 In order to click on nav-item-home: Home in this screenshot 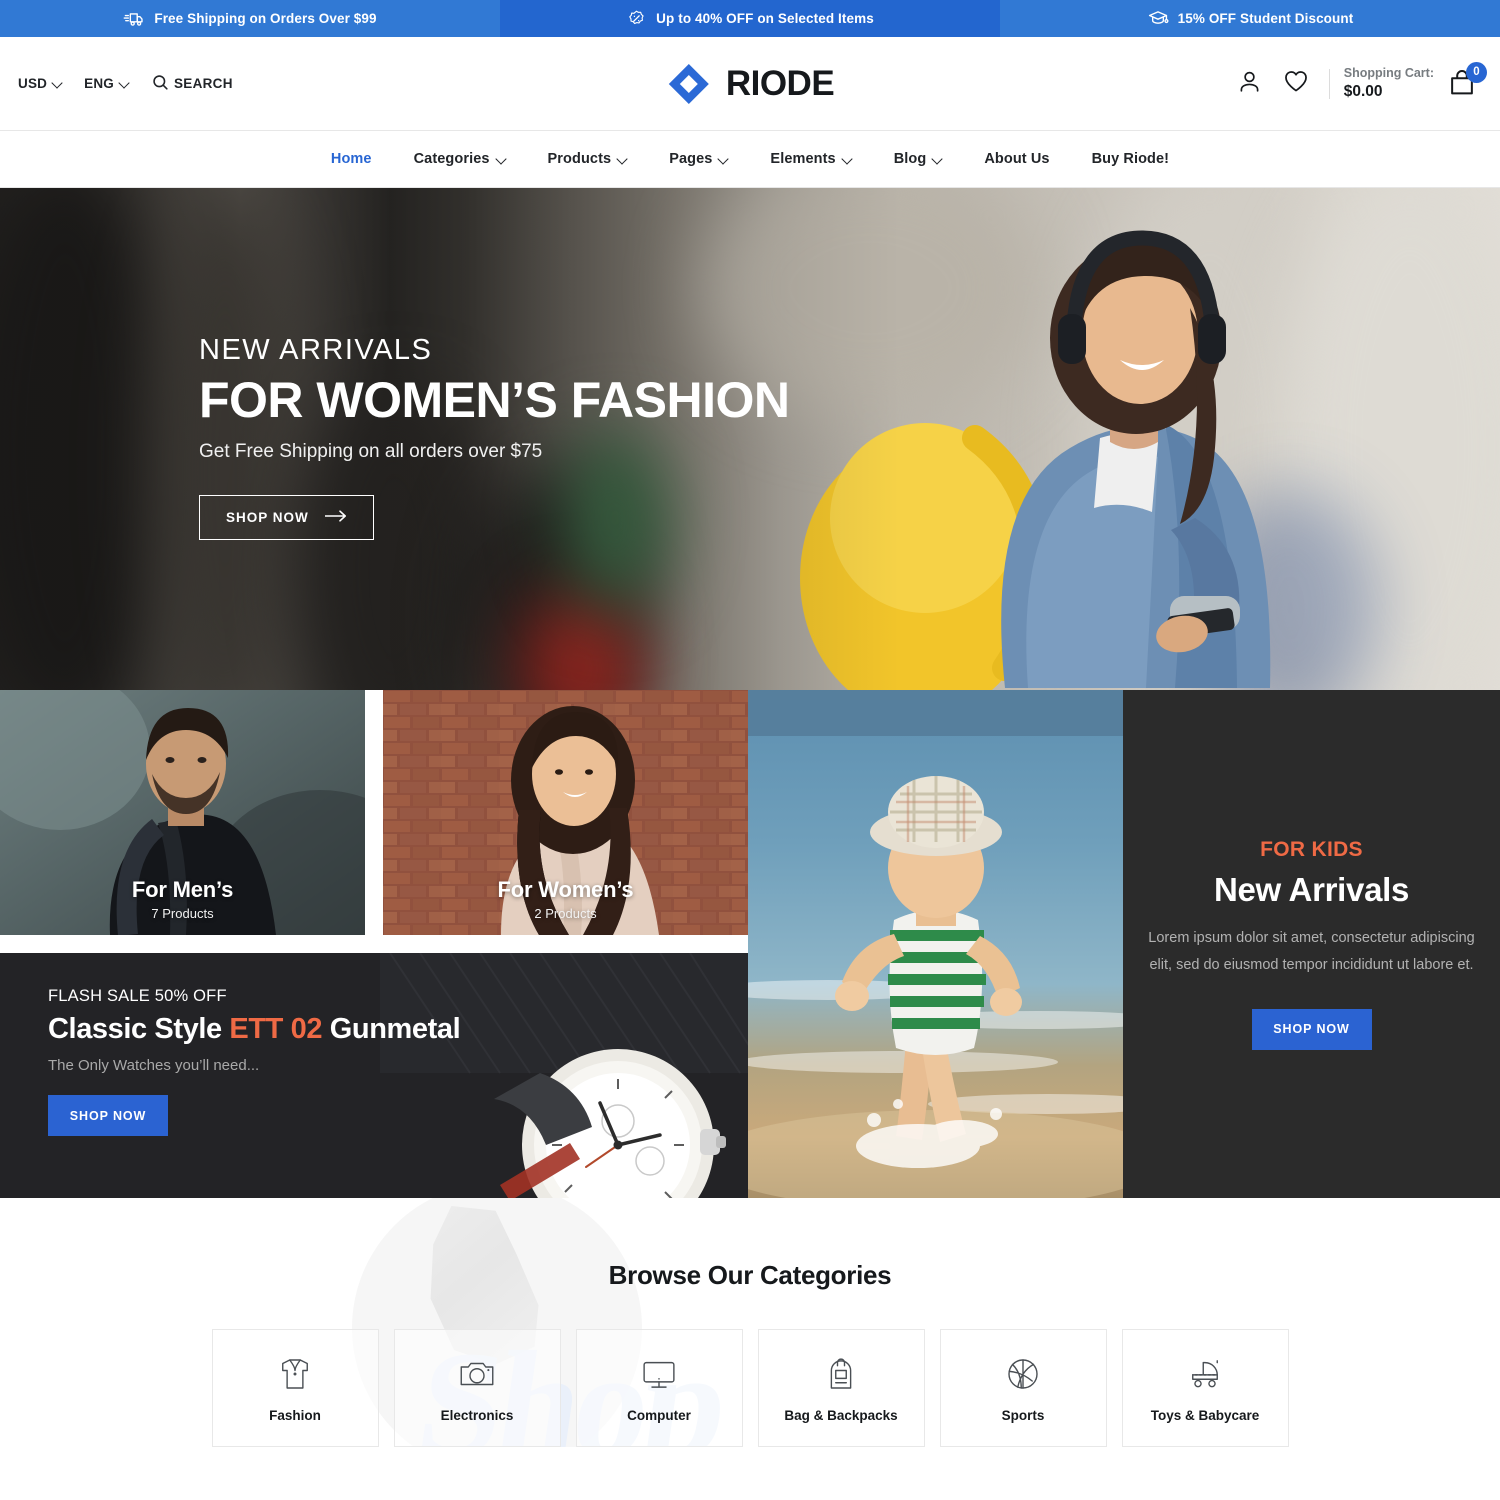, I will do `click(351, 159)`.